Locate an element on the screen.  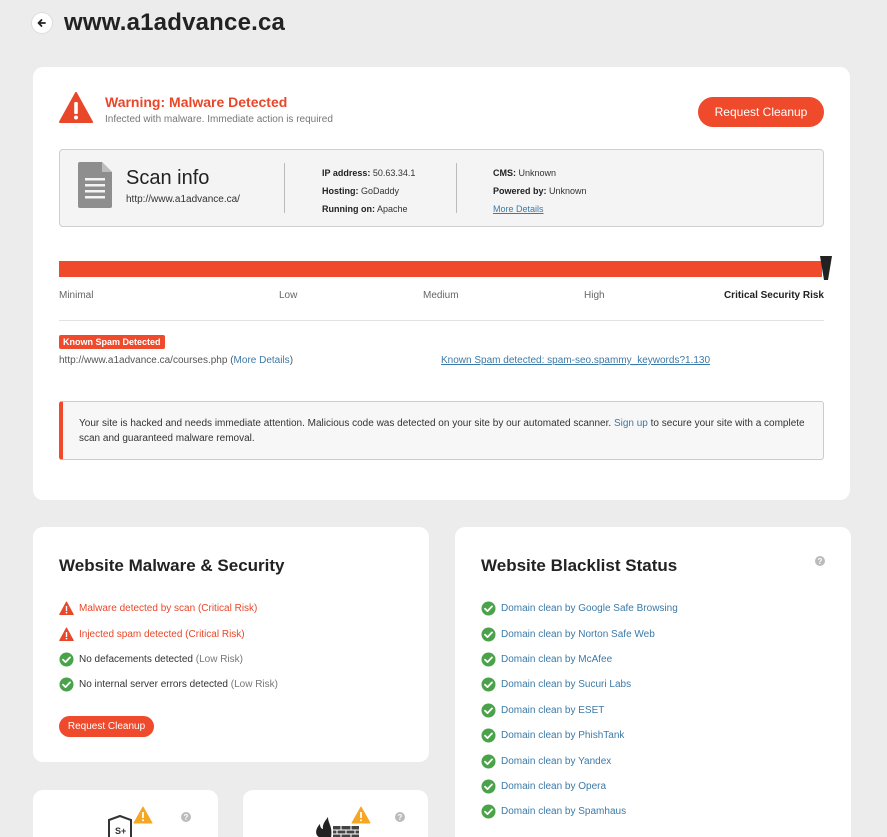
risk-label-high: High is located at coordinates (594, 295).